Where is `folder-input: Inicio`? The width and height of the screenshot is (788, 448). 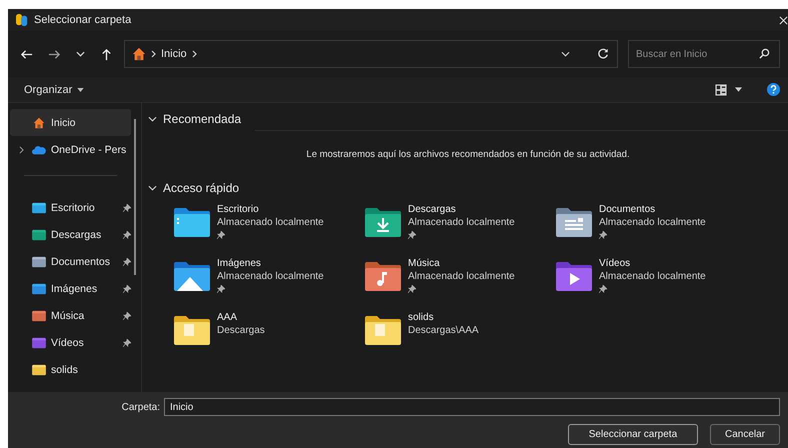
folder-input: Inicio is located at coordinates (472, 407).